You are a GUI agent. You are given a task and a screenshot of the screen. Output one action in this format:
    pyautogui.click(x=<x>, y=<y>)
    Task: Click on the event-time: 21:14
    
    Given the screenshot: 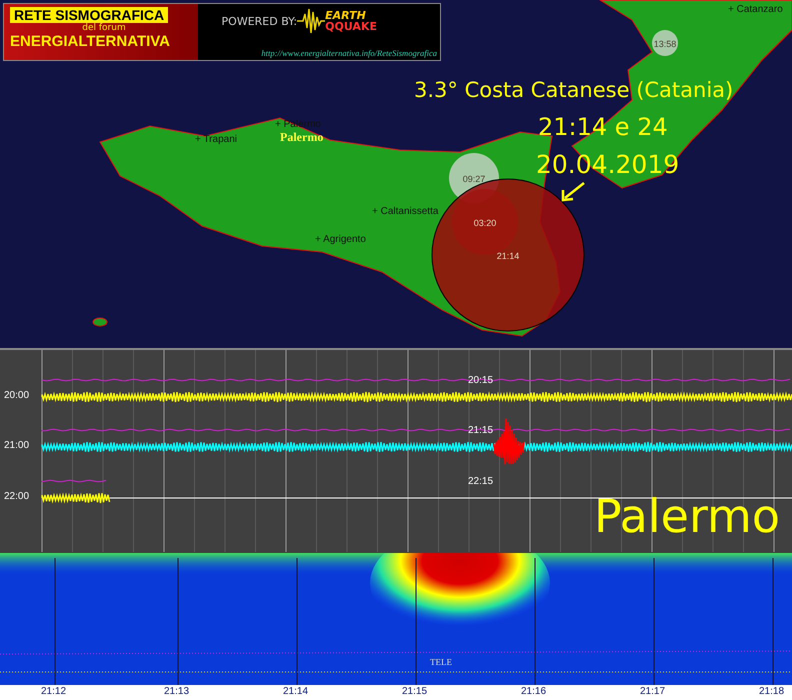 What is the action you would take?
    pyautogui.click(x=508, y=256)
    